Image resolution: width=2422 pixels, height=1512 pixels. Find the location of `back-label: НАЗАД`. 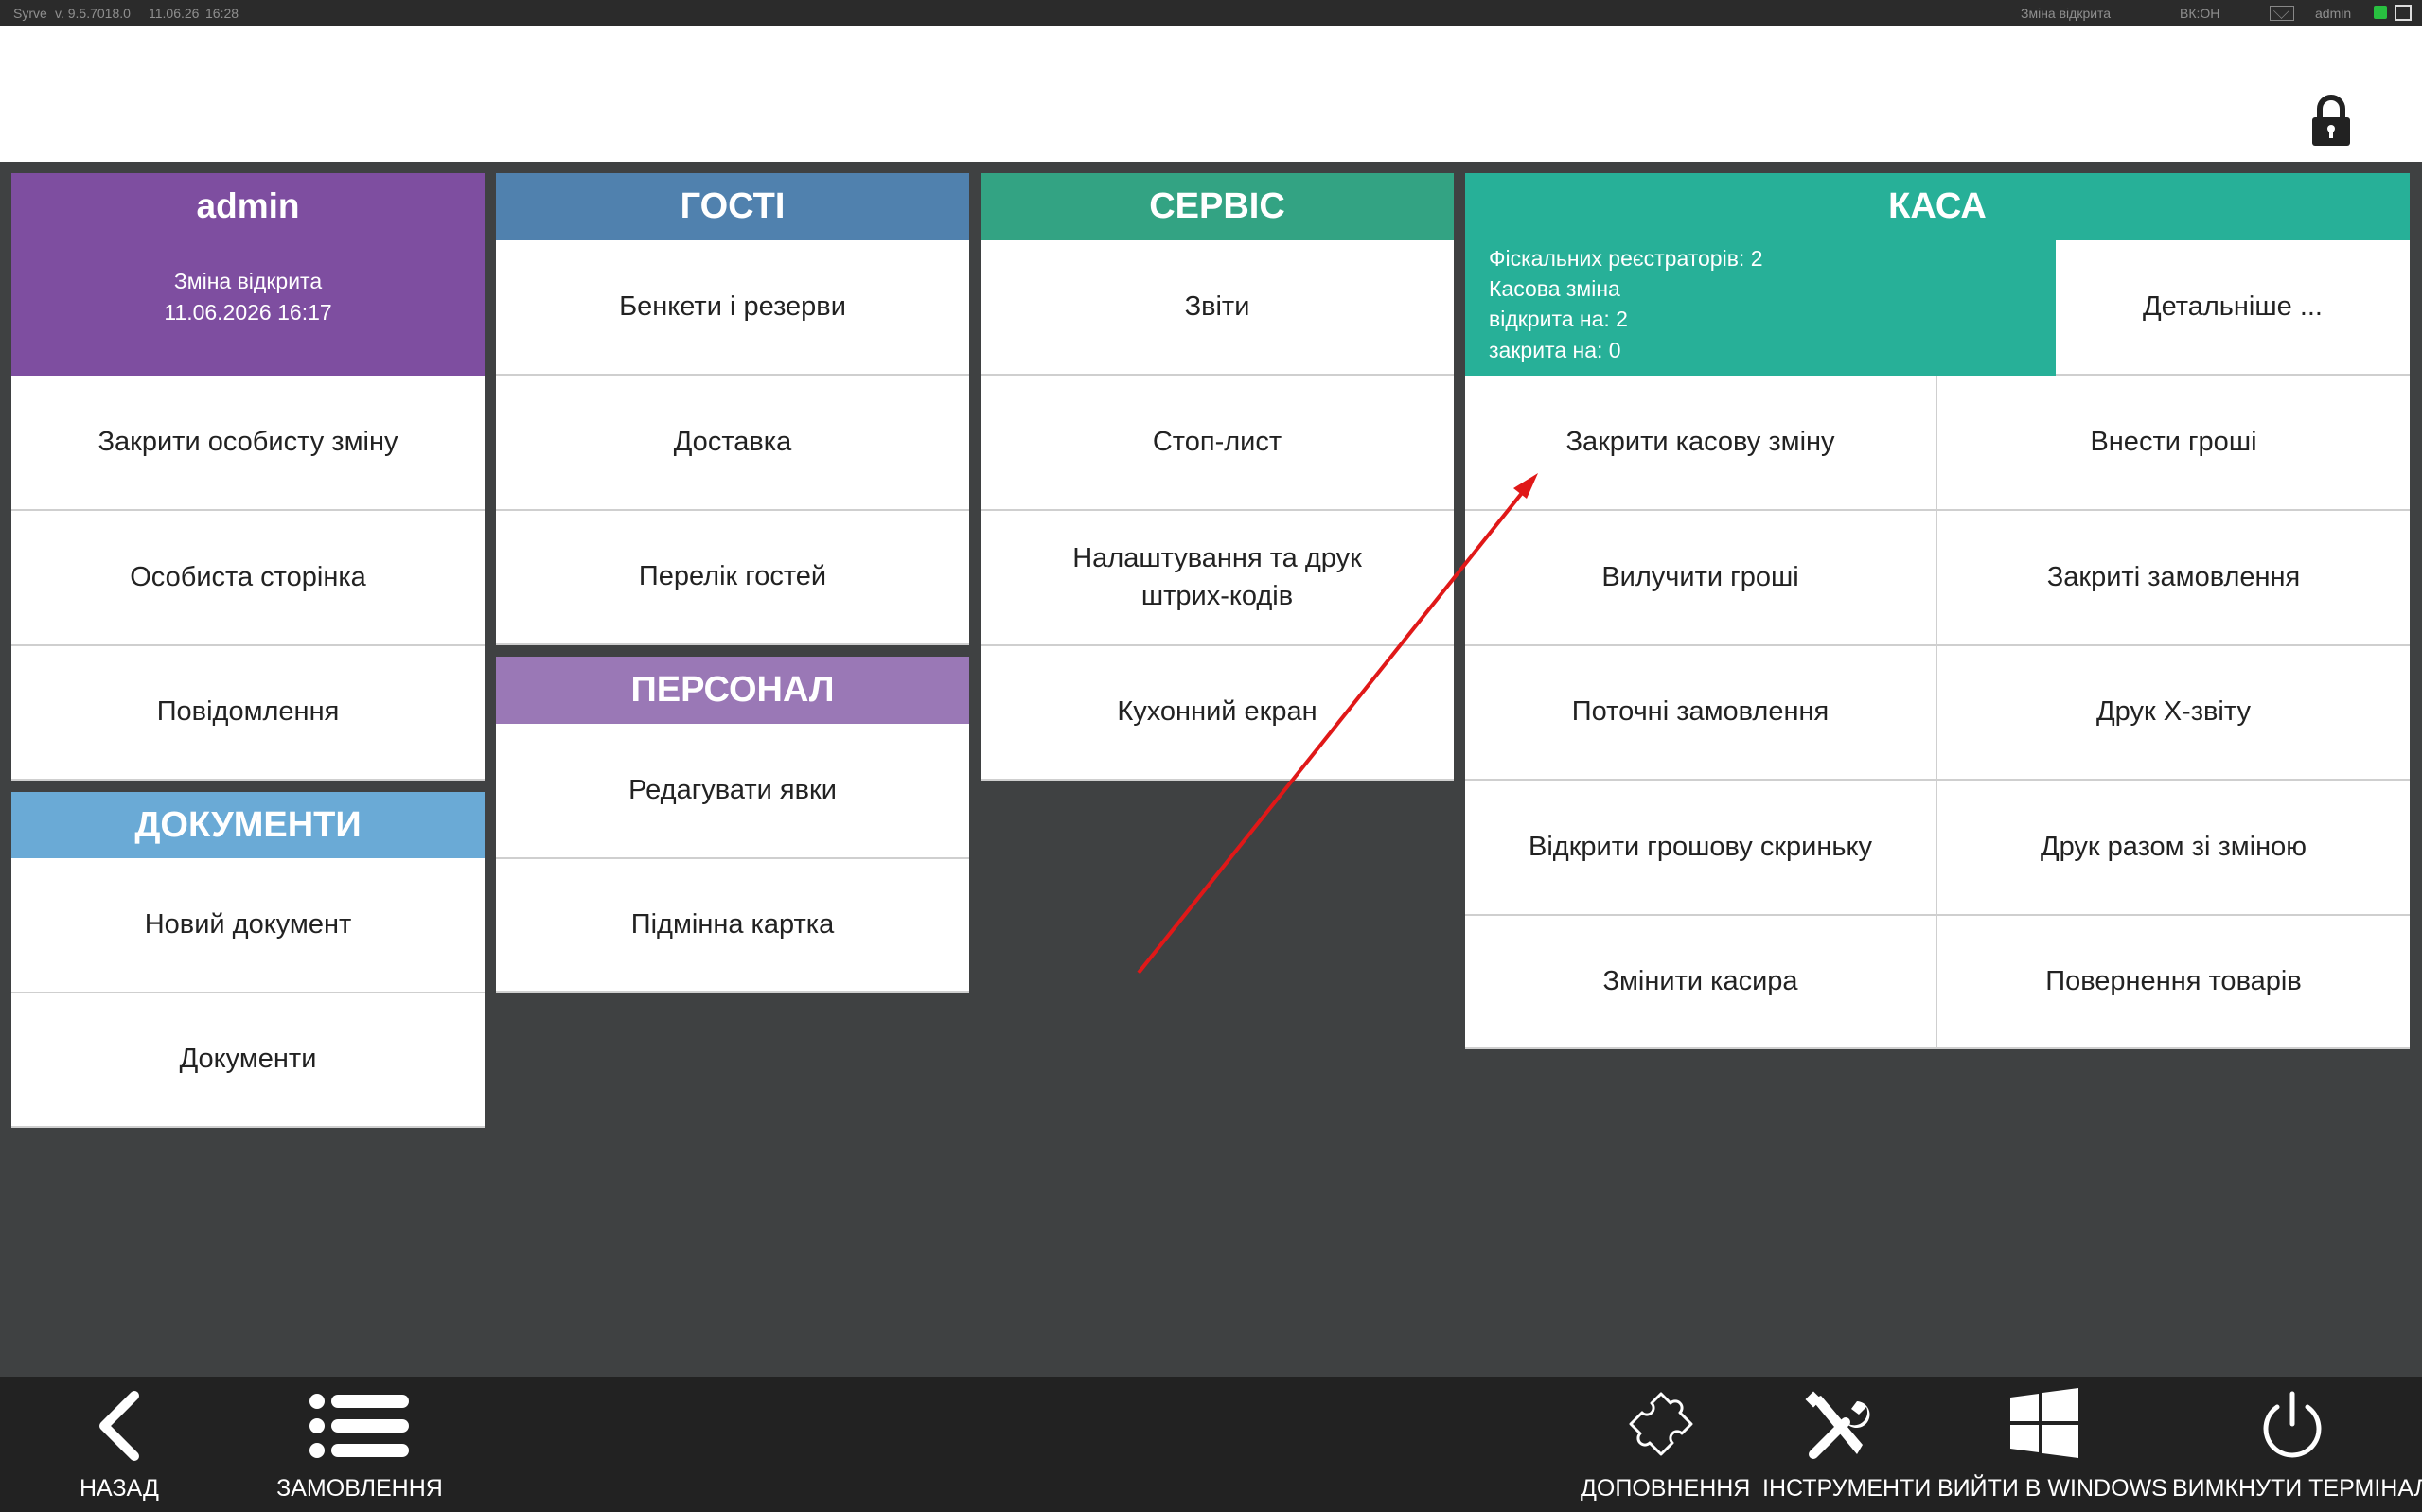

back-label: НАЗАД is located at coordinates (120, 1488).